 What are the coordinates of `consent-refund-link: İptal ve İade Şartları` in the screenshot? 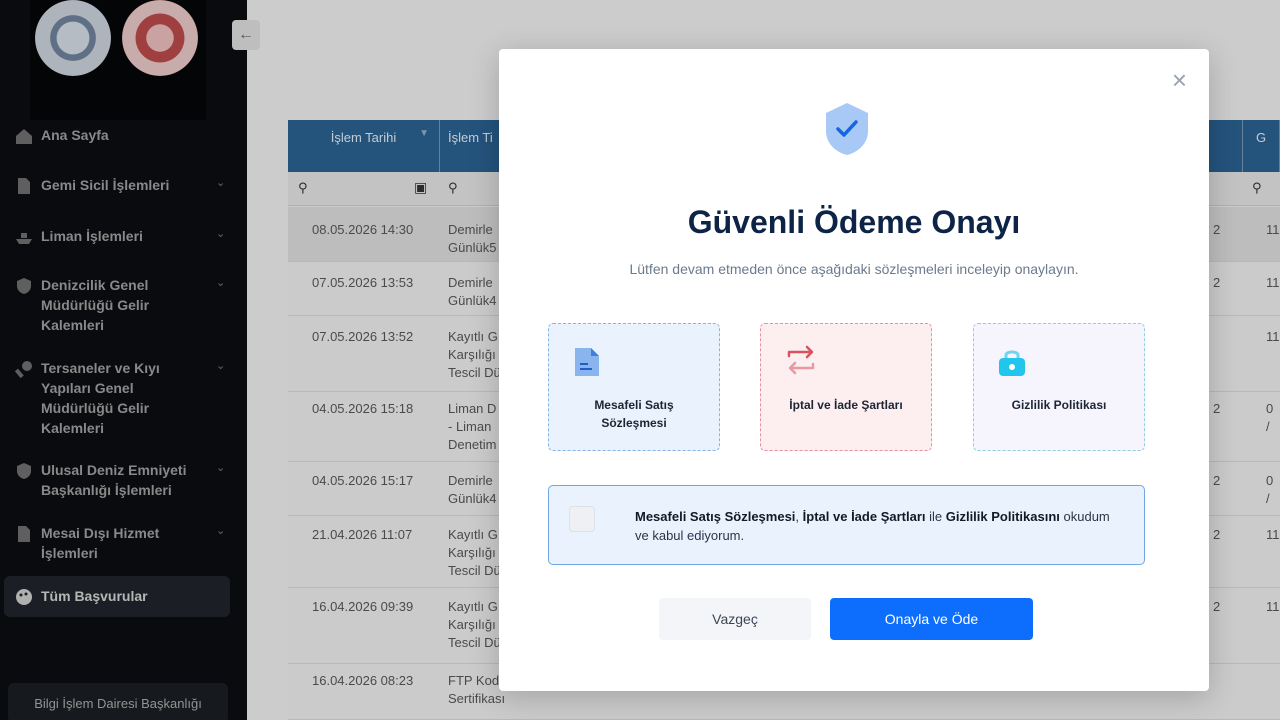 It's located at (864, 516).